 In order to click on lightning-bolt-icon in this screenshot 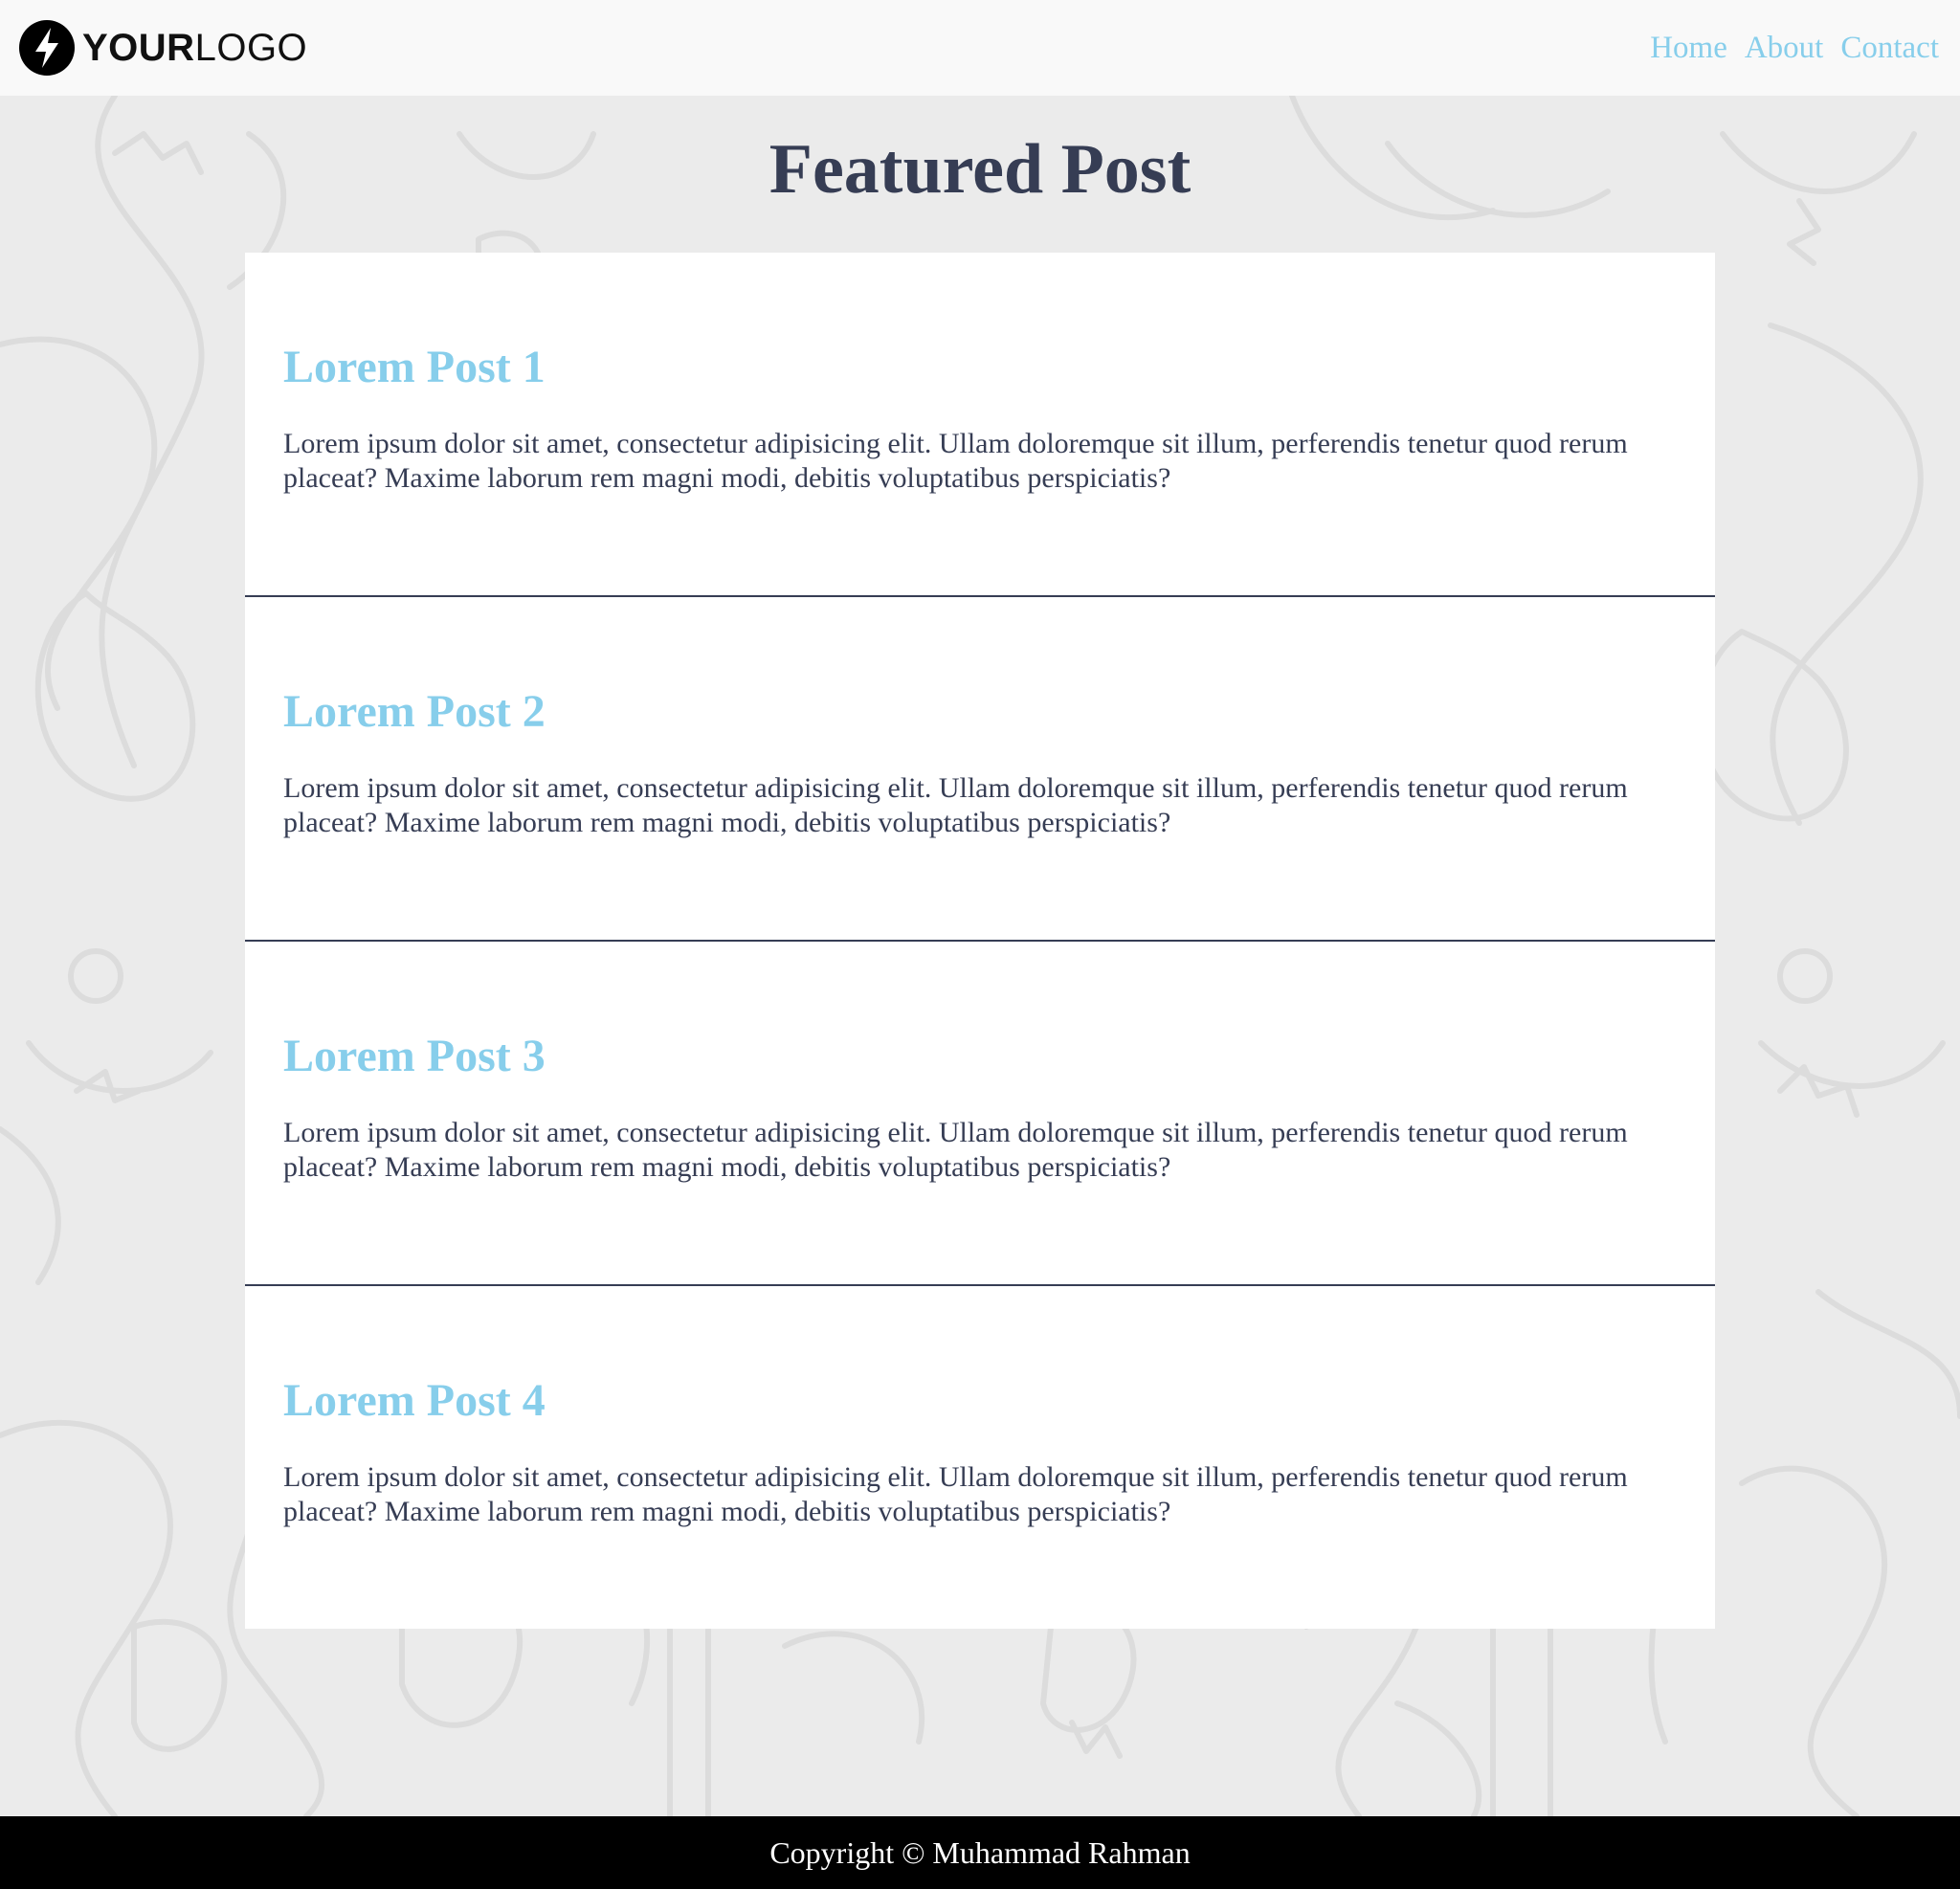, I will do `click(47, 48)`.